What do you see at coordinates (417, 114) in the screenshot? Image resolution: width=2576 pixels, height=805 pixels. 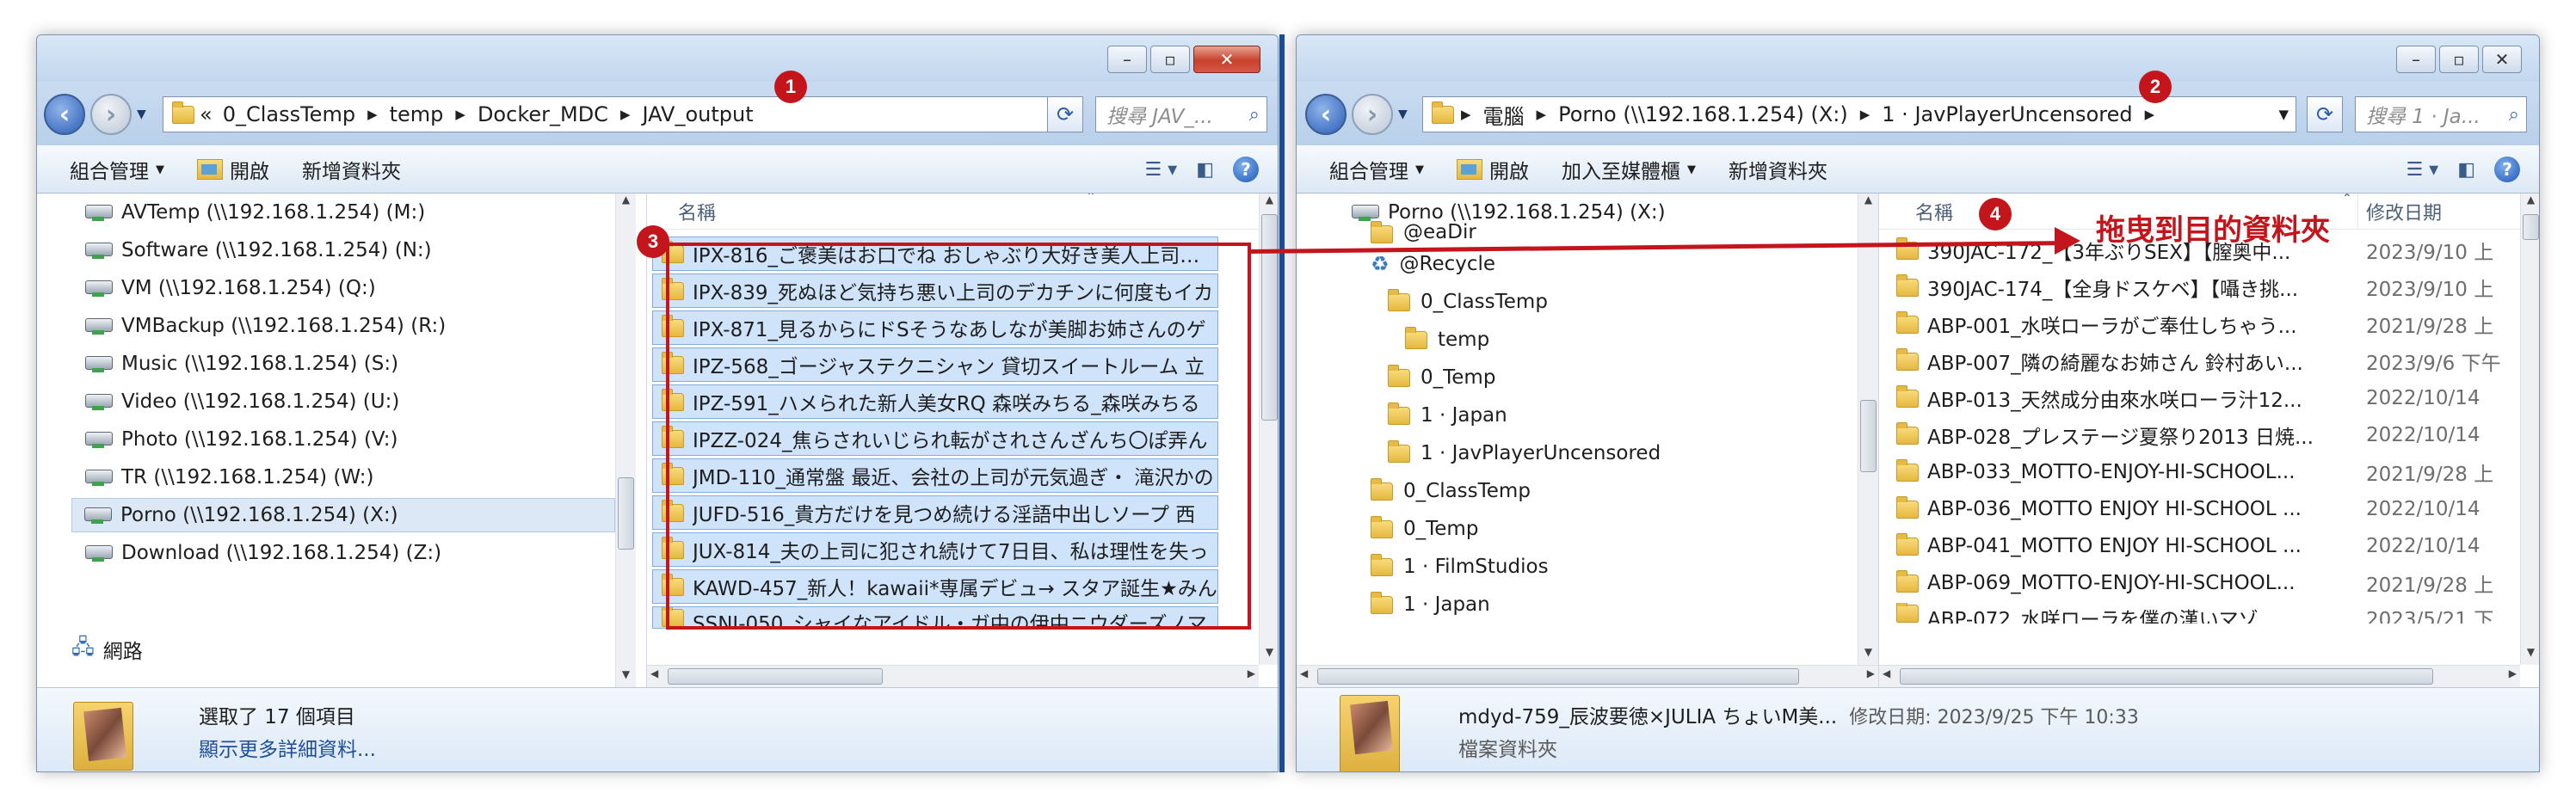 I see `breadcrumb-temp: temp` at bounding box center [417, 114].